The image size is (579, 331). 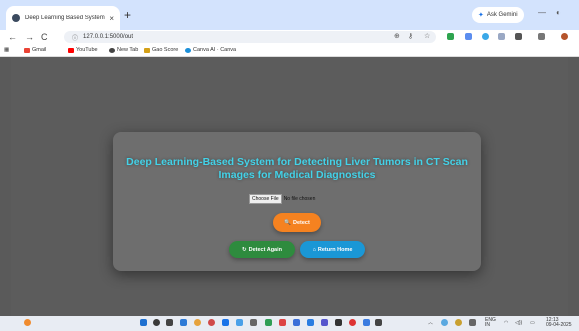 I want to click on extension-d-icon, so click(x=501, y=36).